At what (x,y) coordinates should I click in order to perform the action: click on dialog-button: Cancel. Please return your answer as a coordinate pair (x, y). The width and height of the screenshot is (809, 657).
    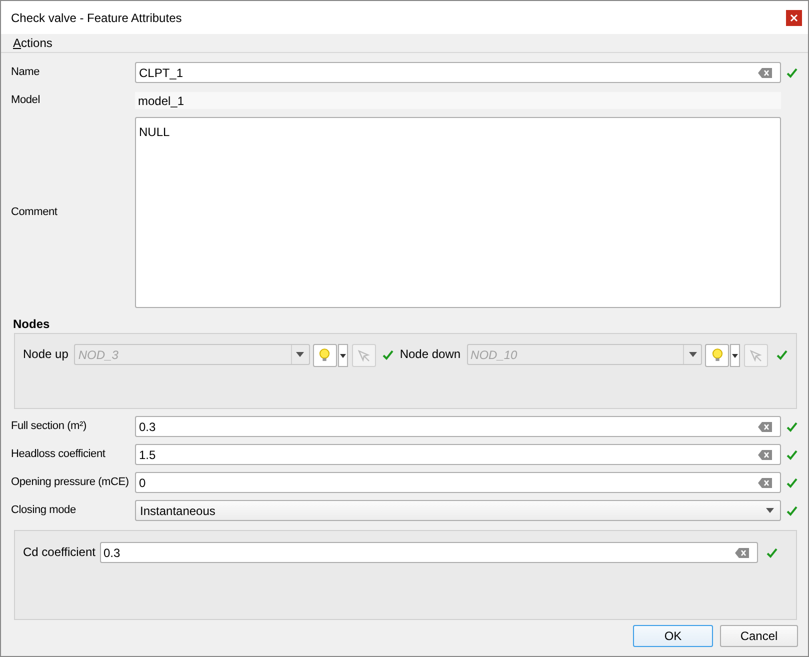
    Looking at the image, I should click on (759, 636).